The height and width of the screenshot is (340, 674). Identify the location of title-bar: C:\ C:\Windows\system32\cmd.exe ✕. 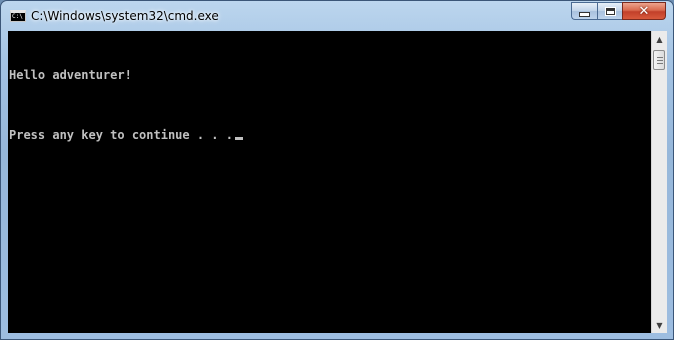
(337, 16).